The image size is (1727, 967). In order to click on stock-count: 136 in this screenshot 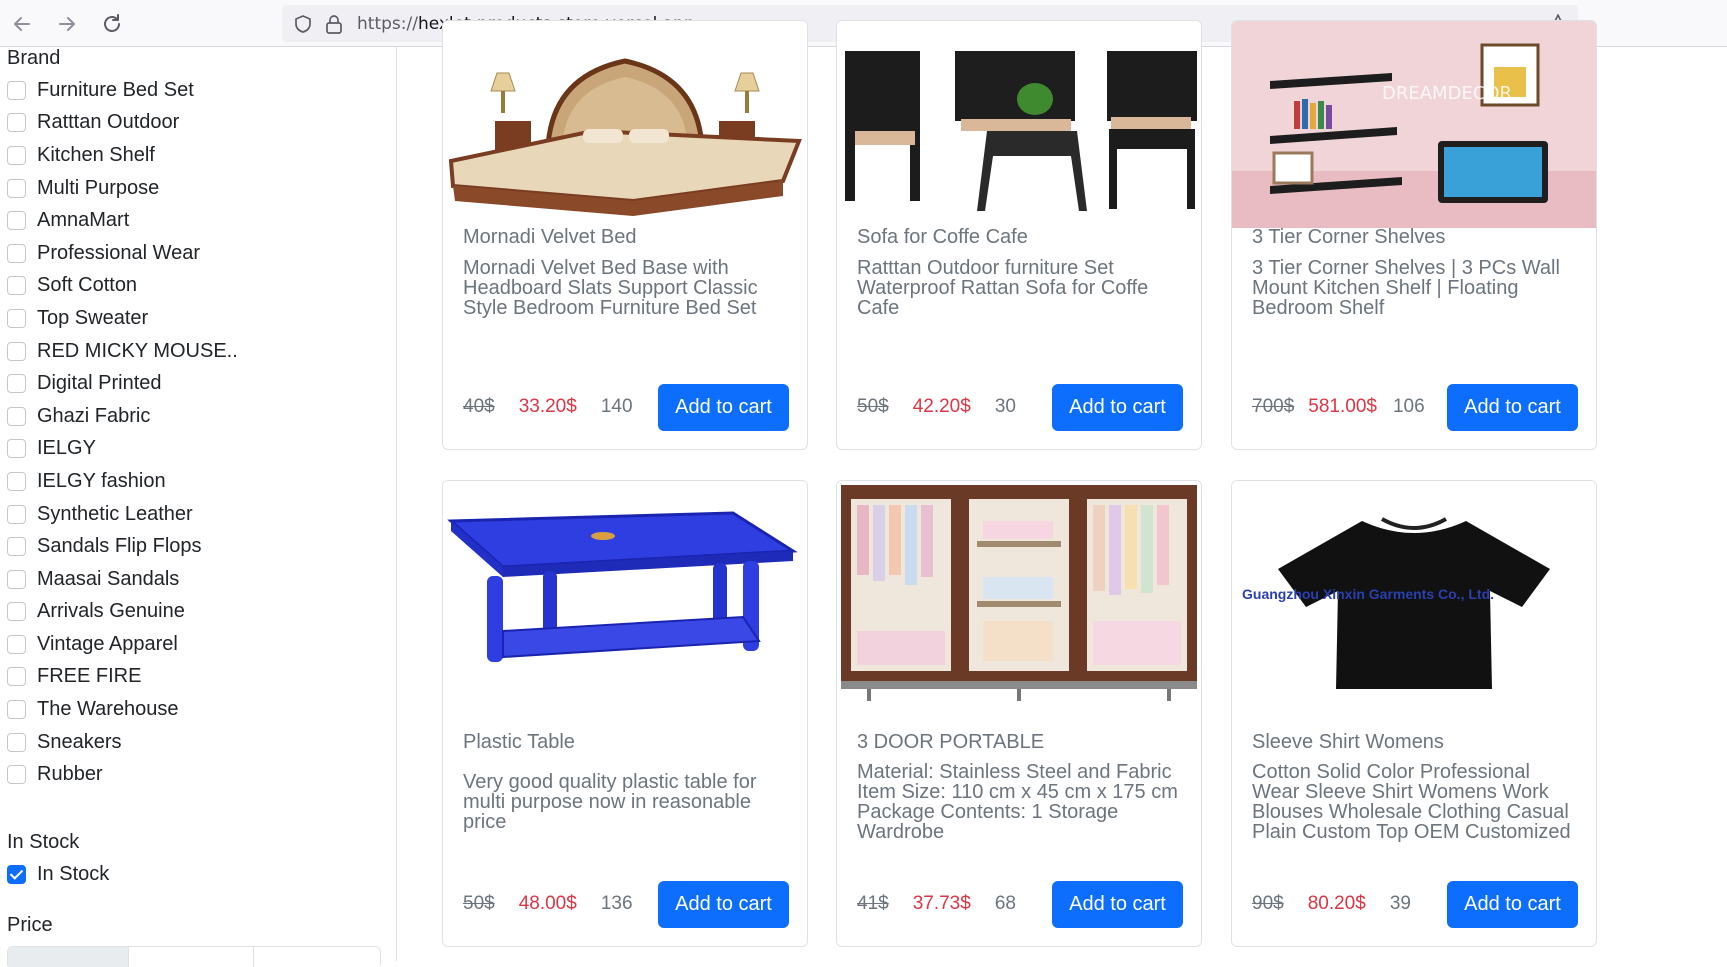, I will do `click(616, 903)`.